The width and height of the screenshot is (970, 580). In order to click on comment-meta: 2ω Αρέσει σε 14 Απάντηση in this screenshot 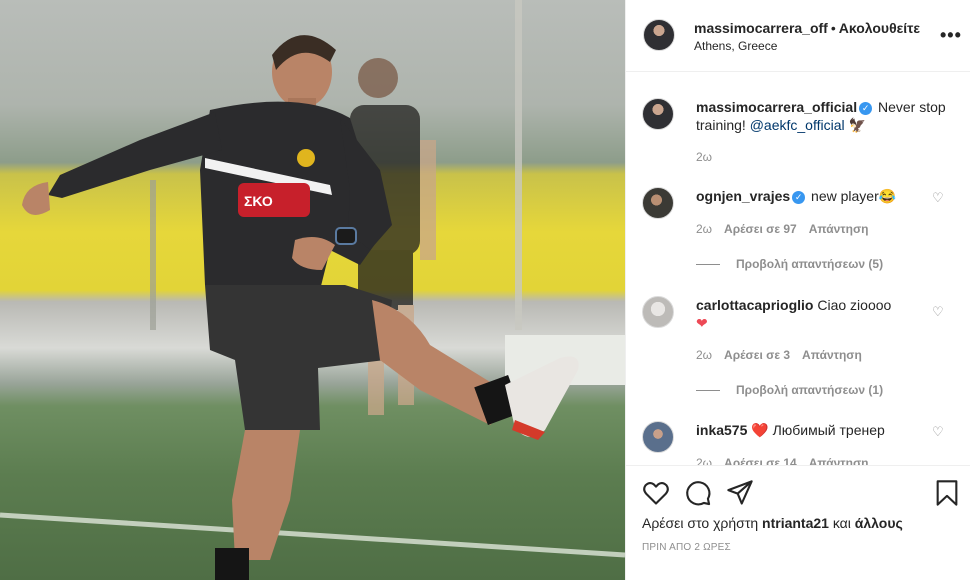, I will do `click(788, 460)`.